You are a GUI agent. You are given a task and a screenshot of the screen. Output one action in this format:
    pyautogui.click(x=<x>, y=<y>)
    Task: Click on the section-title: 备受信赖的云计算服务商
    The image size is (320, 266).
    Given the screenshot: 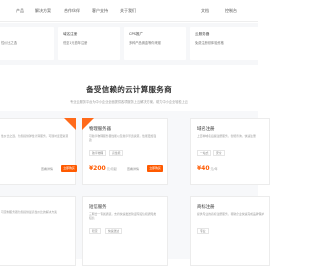 What is the action you would take?
    pyautogui.click(x=129, y=89)
    